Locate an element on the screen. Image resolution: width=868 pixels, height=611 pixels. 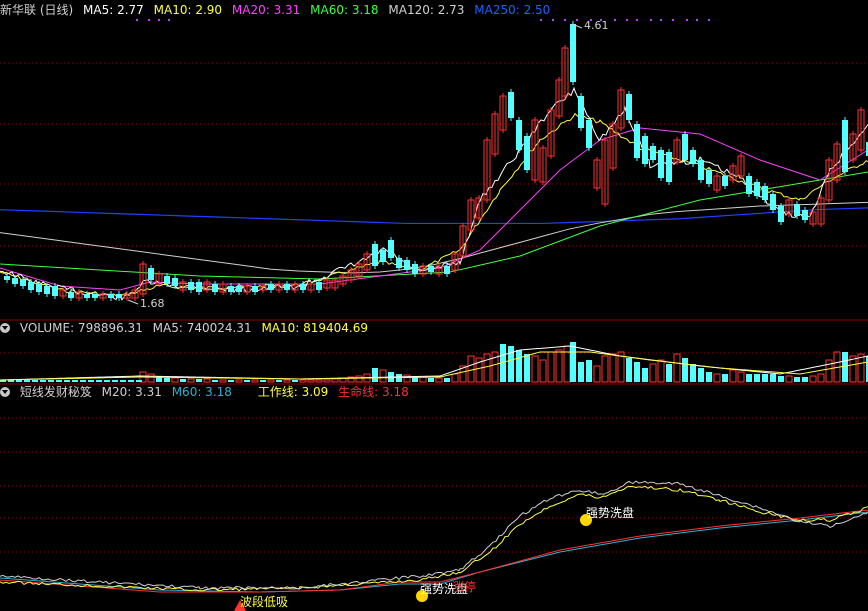
life-line-label: 生命线: 3.18 is located at coordinates (373, 392).